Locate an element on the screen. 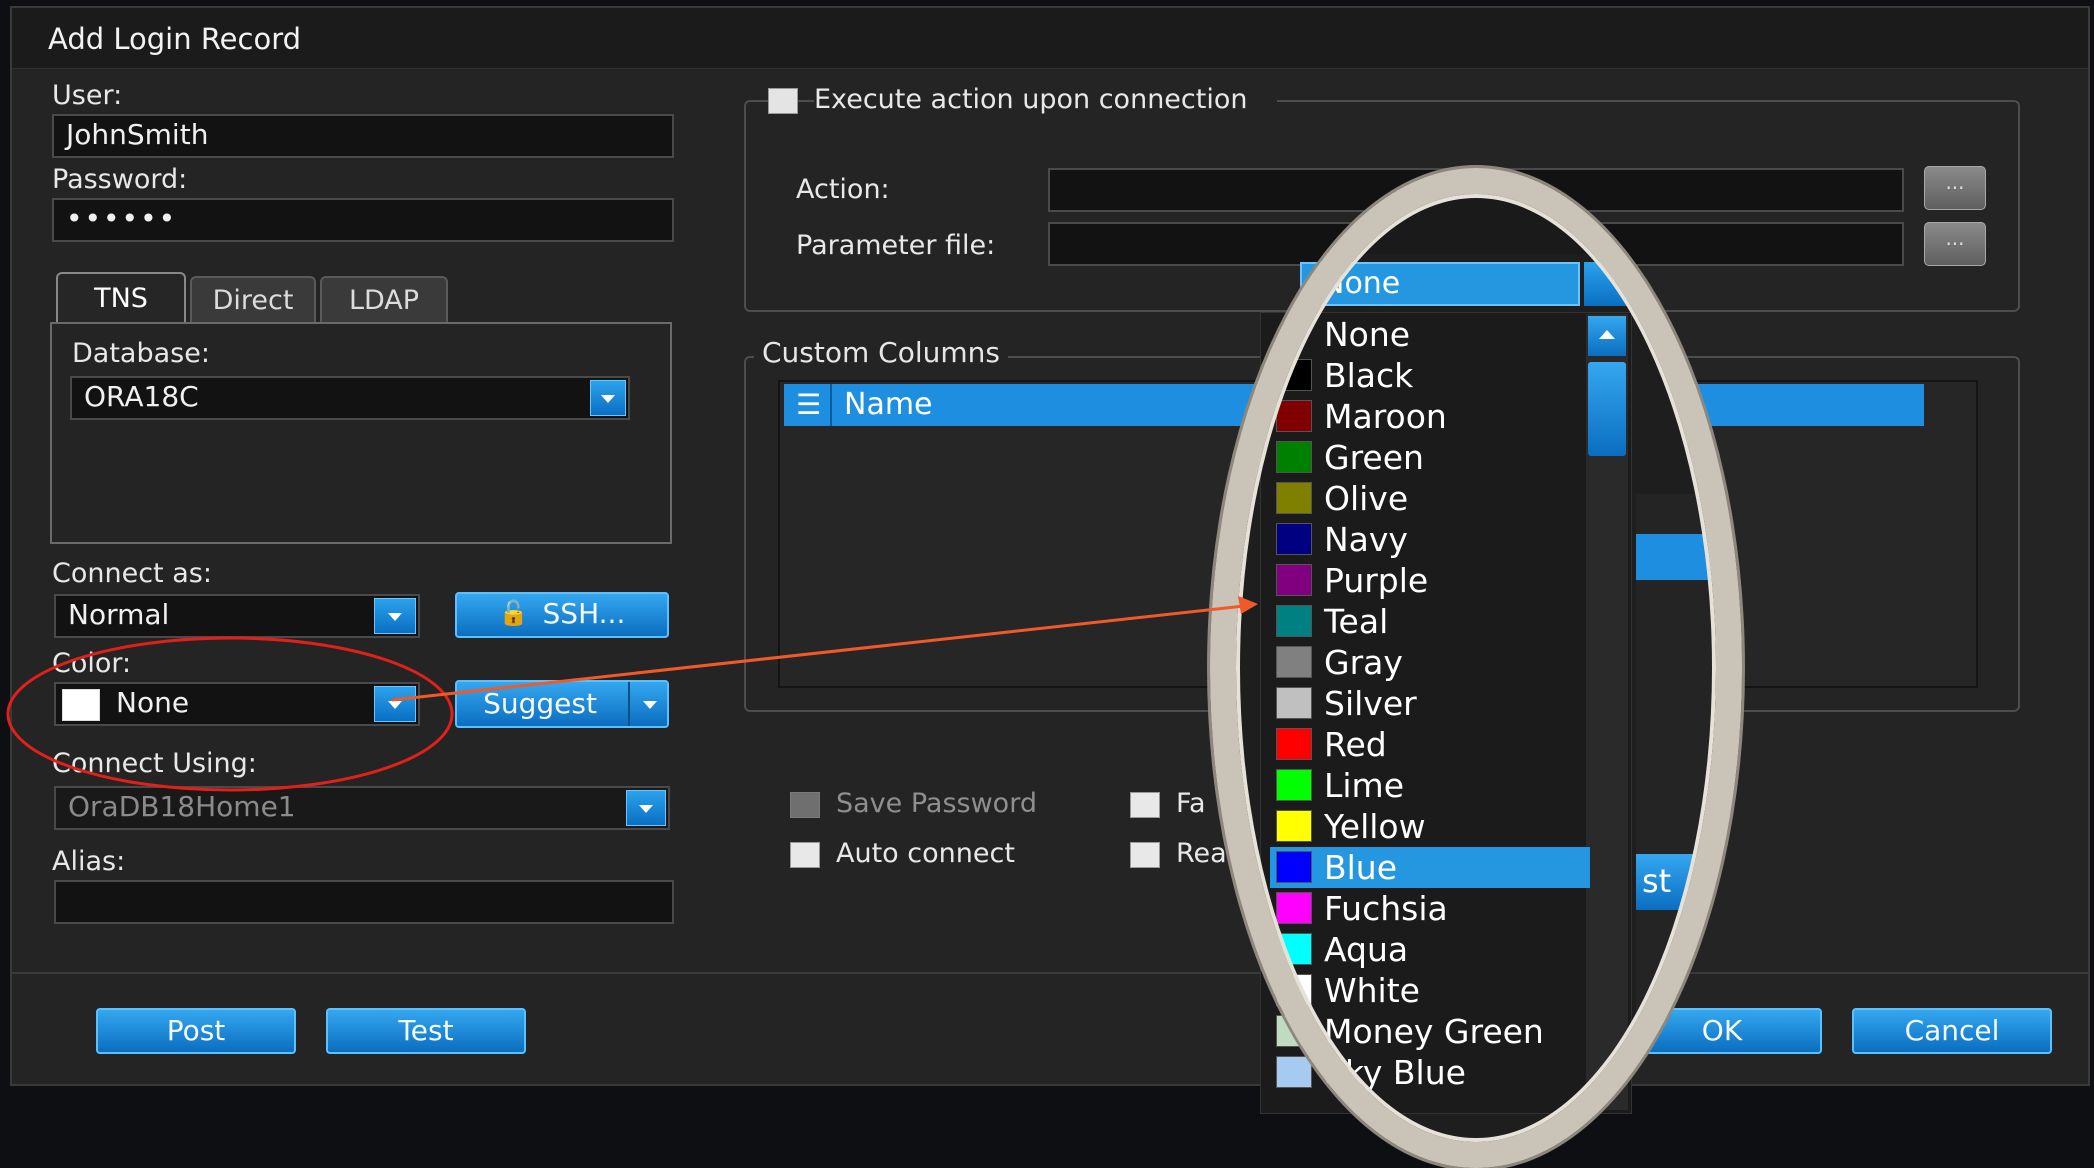 The image size is (2094, 1168). annotation-layer is located at coordinates (632, 694).